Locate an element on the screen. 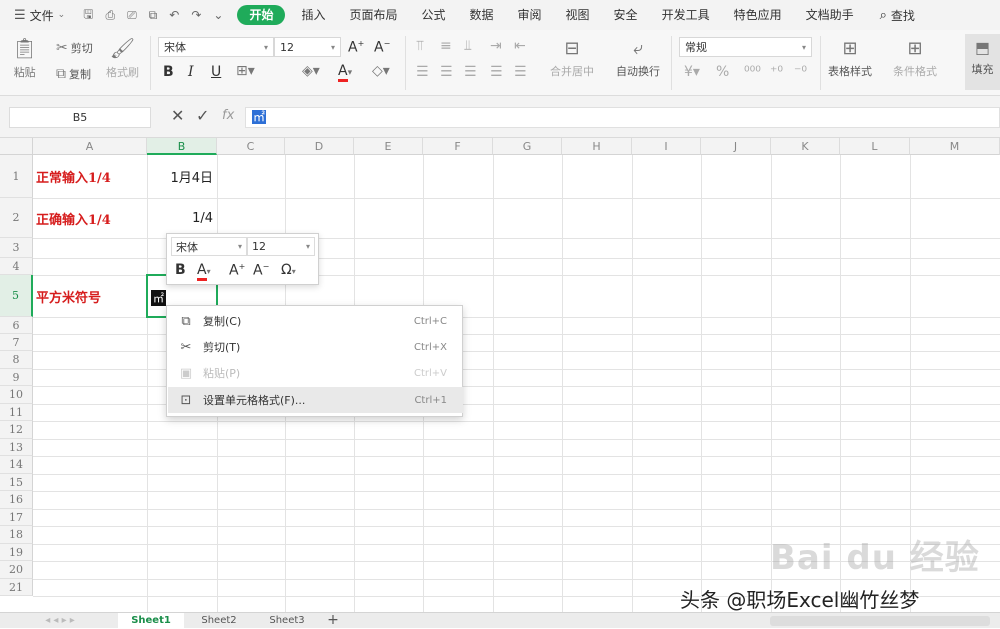  row-header: 13 is located at coordinates (16, 447).